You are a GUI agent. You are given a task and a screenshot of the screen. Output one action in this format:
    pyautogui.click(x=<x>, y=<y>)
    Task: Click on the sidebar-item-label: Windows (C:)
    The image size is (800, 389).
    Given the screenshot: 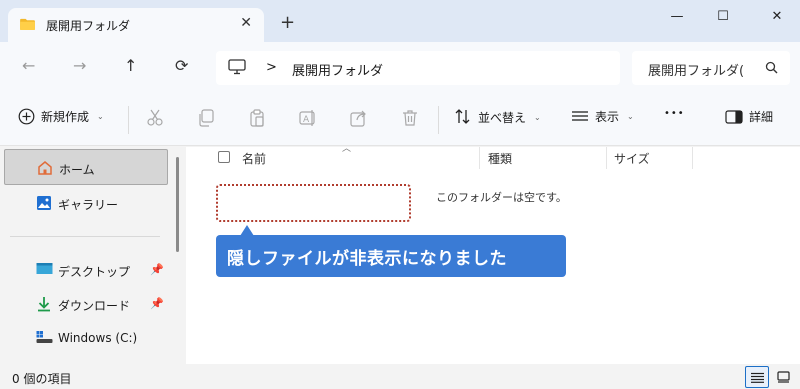 What is the action you would take?
    pyautogui.click(x=98, y=338)
    